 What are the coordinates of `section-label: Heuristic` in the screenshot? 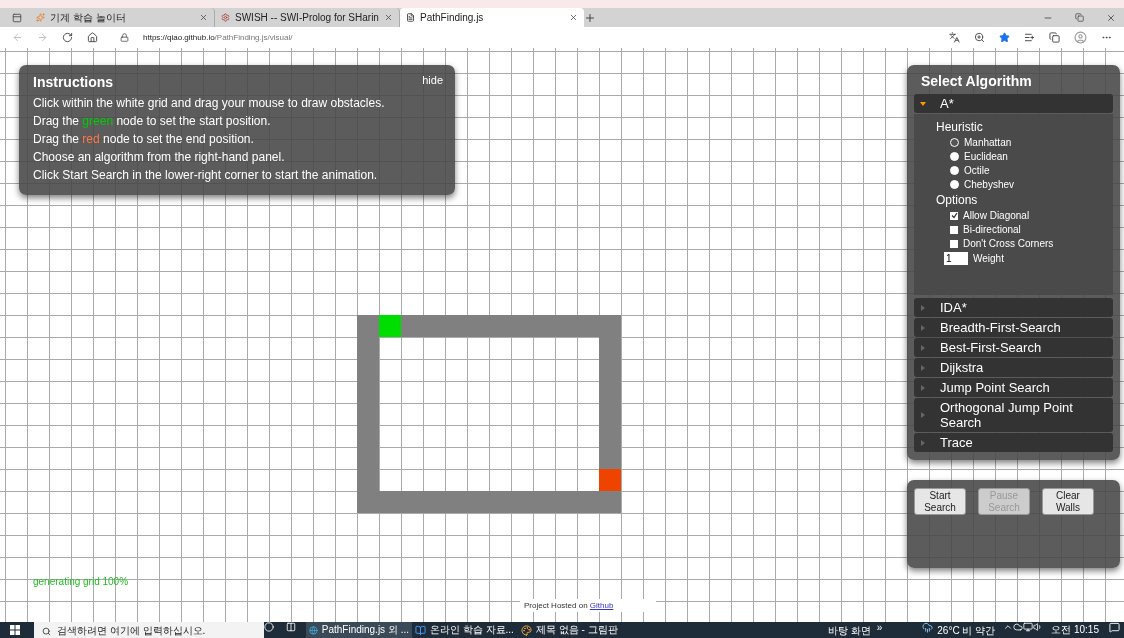 It's located at (960, 127).